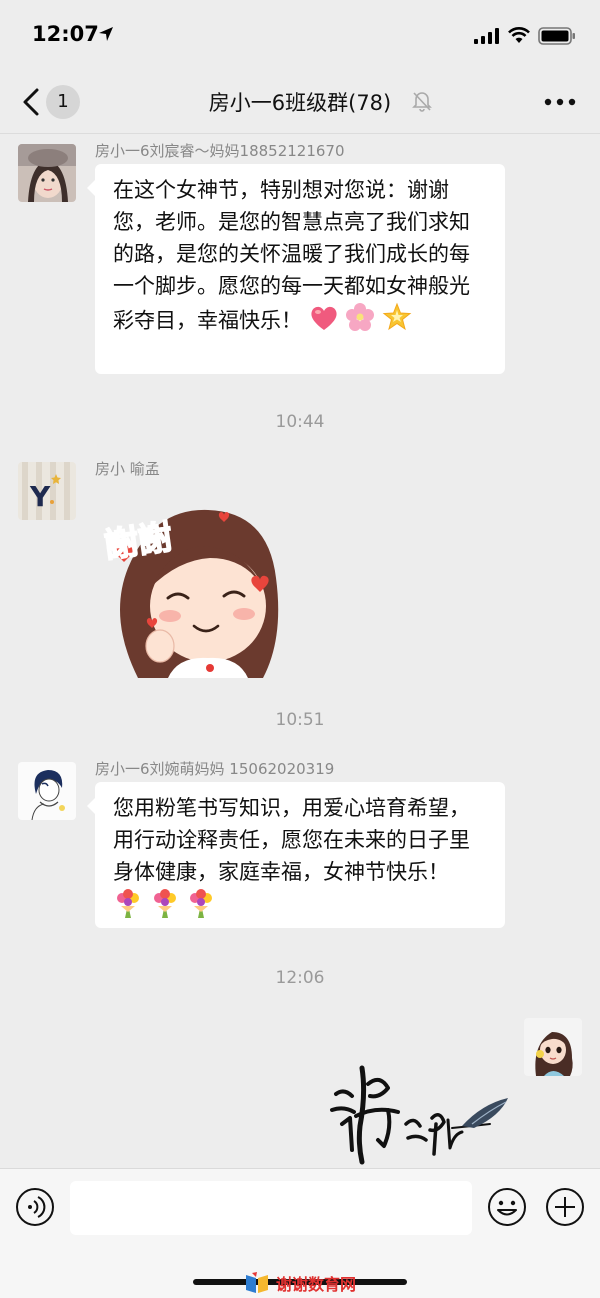  What do you see at coordinates (422, 102) in the screenshot?
I see `mute-bell-icon` at bounding box center [422, 102].